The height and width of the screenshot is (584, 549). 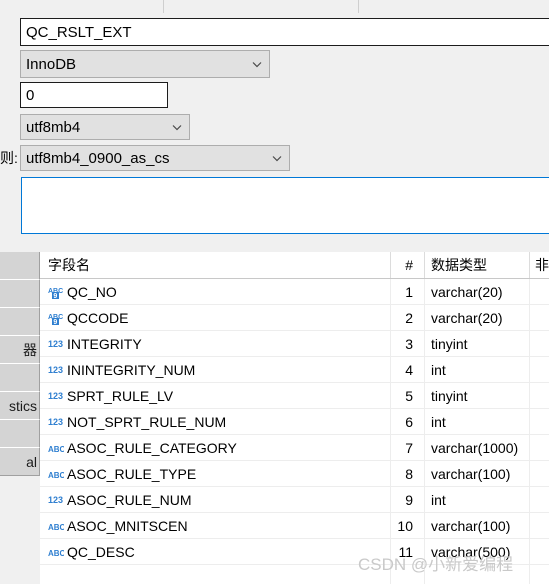 What do you see at coordinates (404, 291) in the screenshot?
I see `cell-field-number: 1` at bounding box center [404, 291].